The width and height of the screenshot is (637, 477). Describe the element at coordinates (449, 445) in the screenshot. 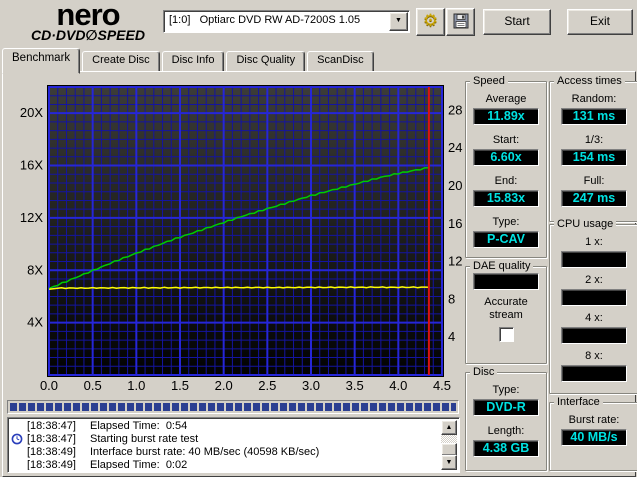

I see `log-scrollbar: ▲ ▼` at that location.